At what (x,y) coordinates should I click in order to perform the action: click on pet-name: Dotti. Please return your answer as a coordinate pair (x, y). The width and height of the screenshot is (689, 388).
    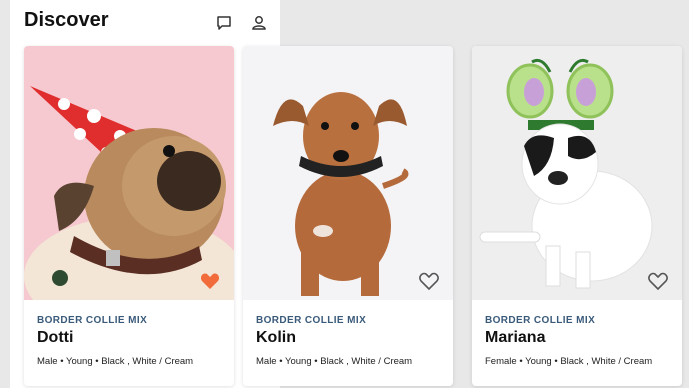
    Looking at the image, I should click on (55, 337).